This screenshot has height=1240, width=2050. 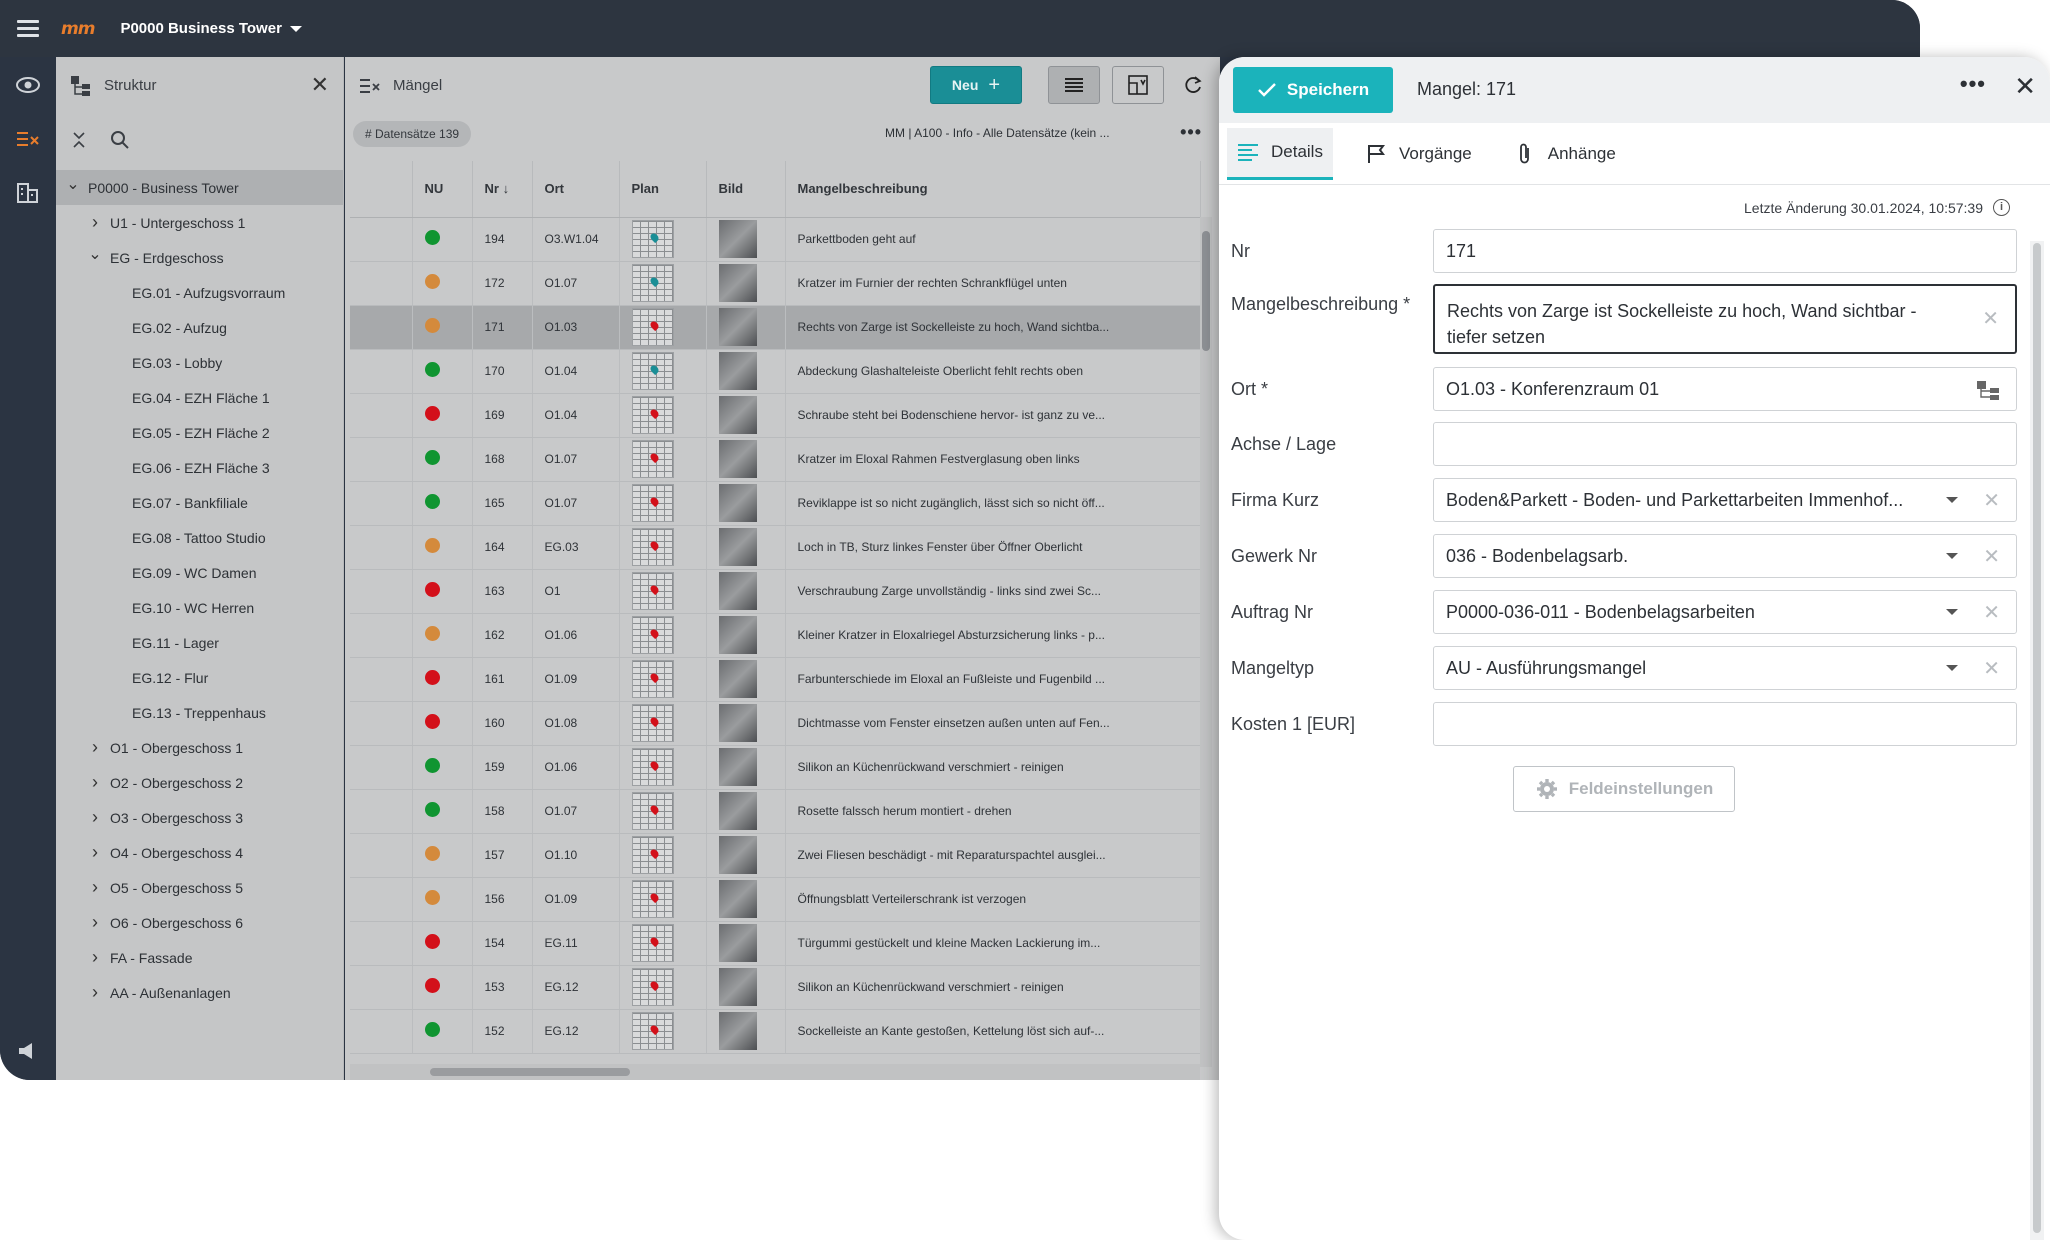 What do you see at coordinates (199, 607) in the screenshot?
I see `tree-item: EG.10 - WC Herren` at bounding box center [199, 607].